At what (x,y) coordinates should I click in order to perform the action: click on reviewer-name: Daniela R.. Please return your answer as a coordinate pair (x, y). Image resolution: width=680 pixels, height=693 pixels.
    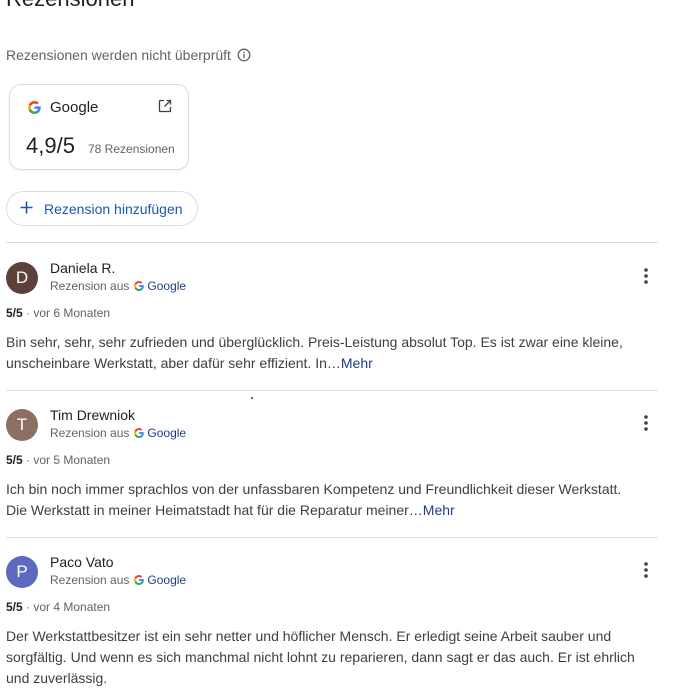
    Looking at the image, I should click on (82, 268).